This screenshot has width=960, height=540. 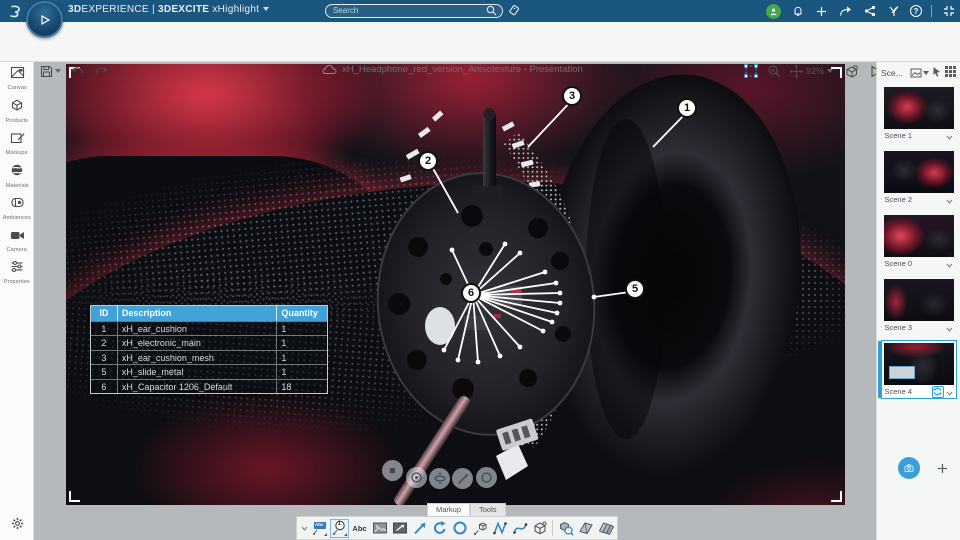 I want to click on sidebar-item-materials: Materials, so click(x=17, y=175).